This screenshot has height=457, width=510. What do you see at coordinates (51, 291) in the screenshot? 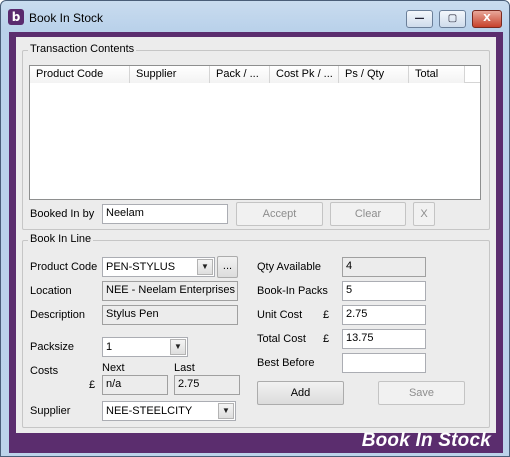
I see `location-label: Location` at bounding box center [51, 291].